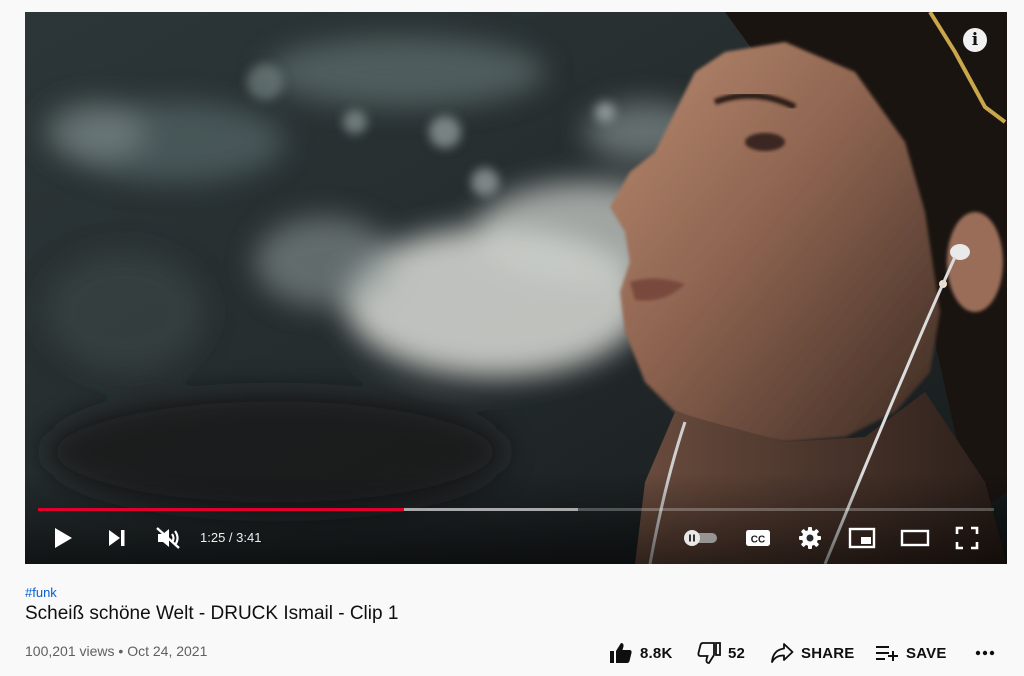 The image size is (1024, 676). What do you see at coordinates (70, 651) in the screenshot?
I see `view-count: 100,201 views` at bounding box center [70, 651].